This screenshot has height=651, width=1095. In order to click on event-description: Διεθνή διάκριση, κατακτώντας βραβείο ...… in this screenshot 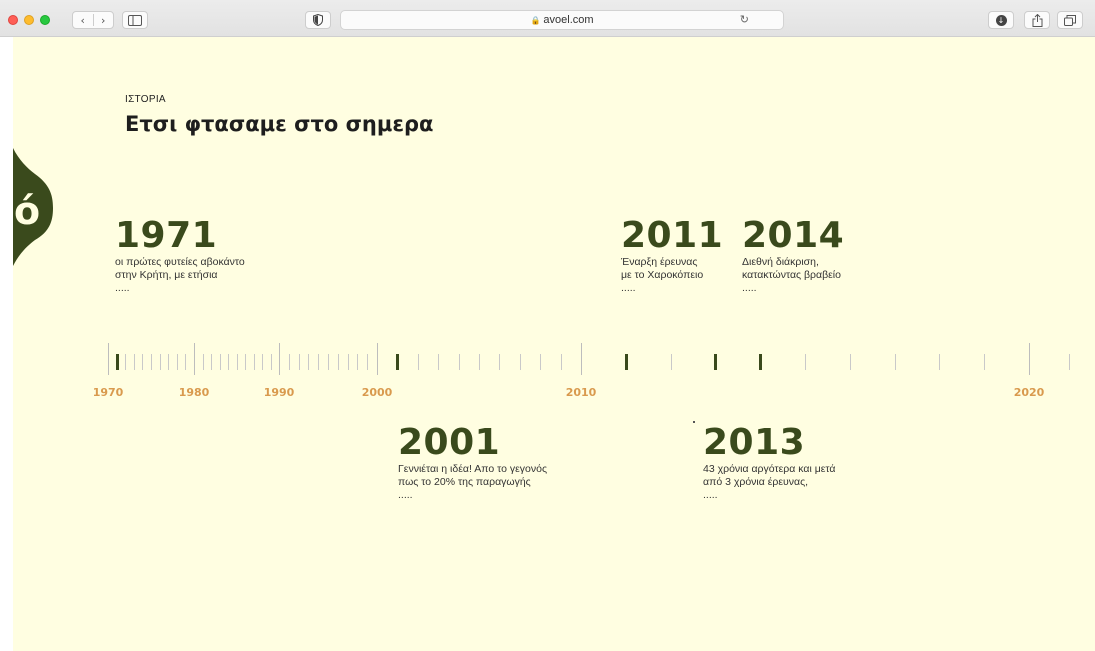, I will do `click(793, 275)`.